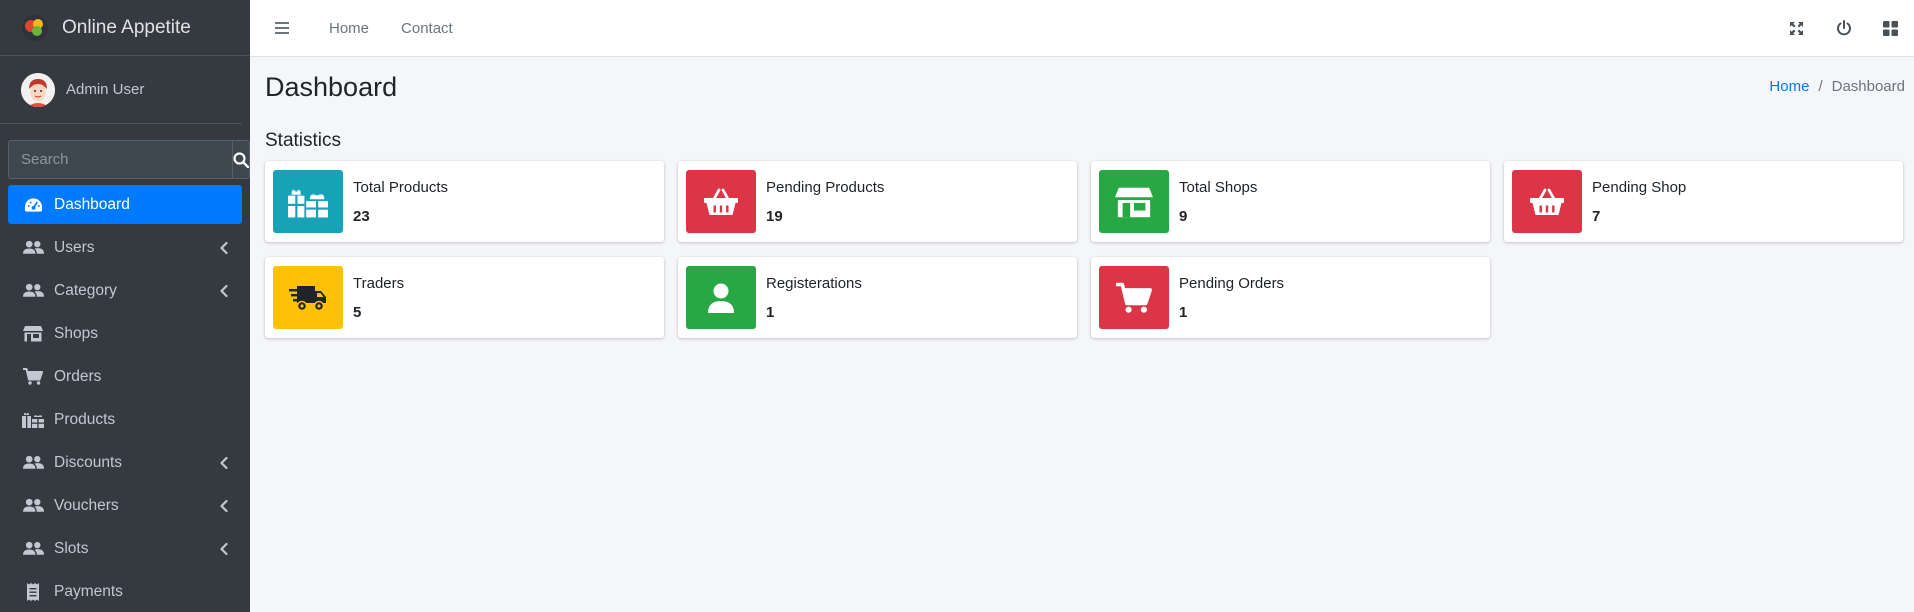 This screenshot has width=1914, height=612. What do you see at coordinates (400, 202) in the screenshot?
I see `stat-card-body: Total Products 23` at bounding box center [400, 202].